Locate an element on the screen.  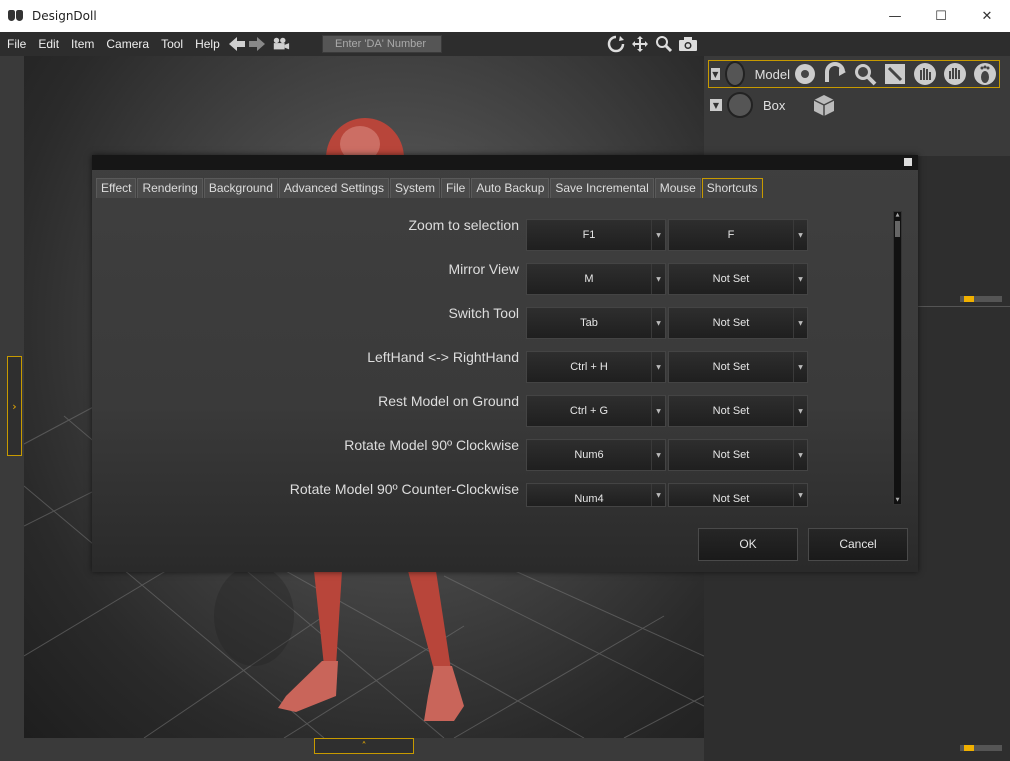
scene-item-label: Box is located at coordinates (774, 105).